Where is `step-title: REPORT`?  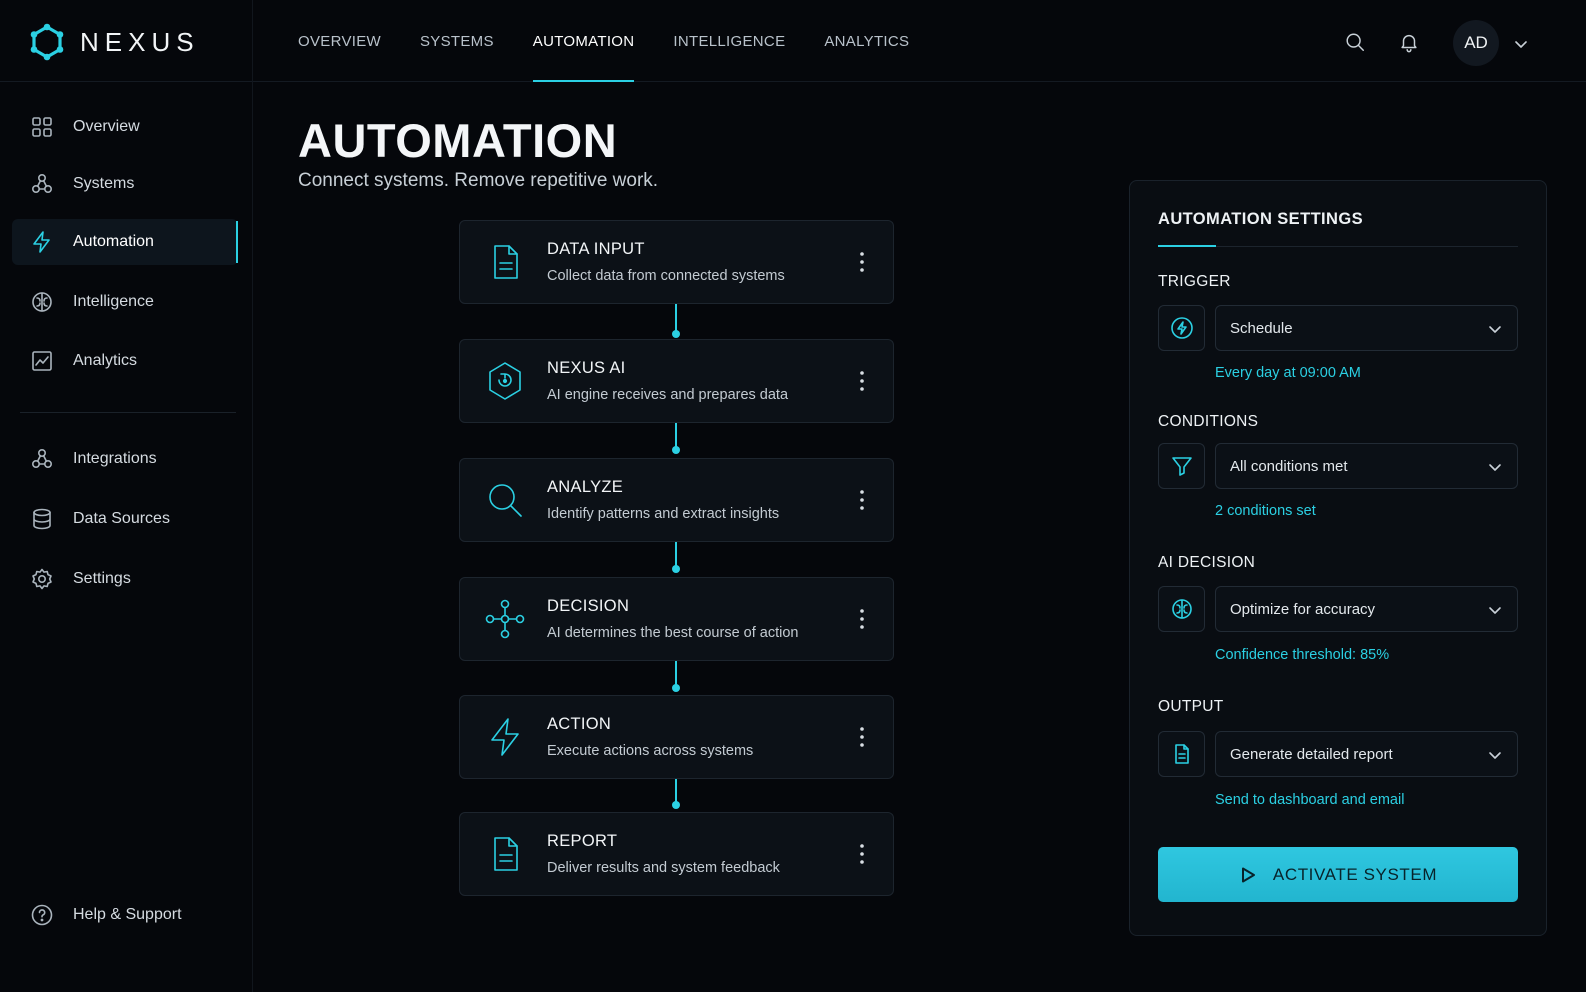 step-title: REPORT is located at coordinates (582, 841).